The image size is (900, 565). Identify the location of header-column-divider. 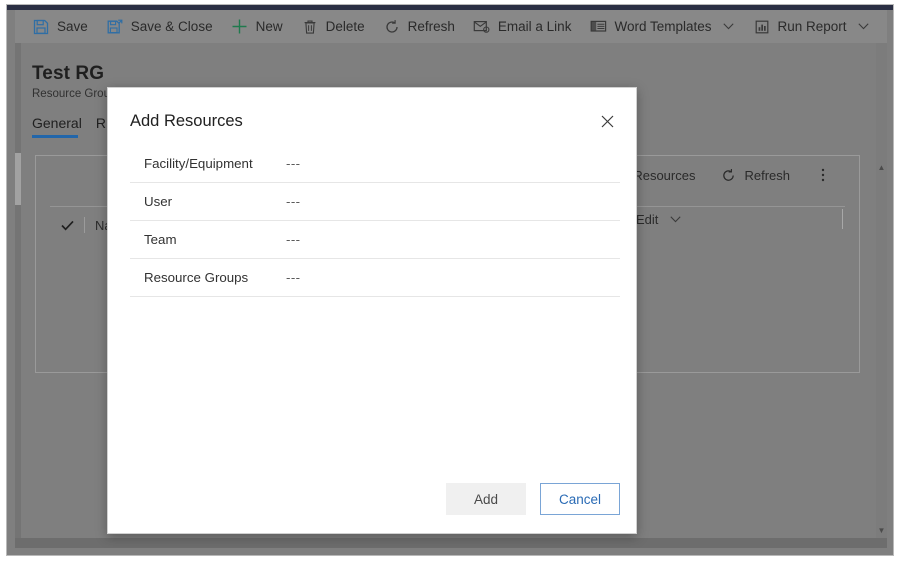
(842, 219).